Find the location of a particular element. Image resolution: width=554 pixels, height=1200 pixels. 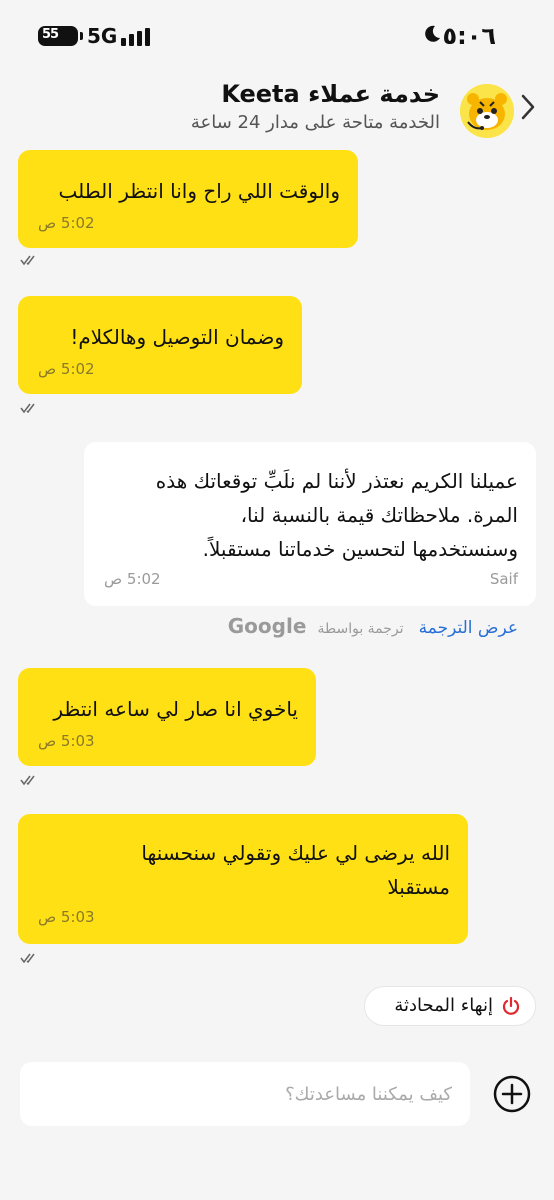

google-logo: Google is located at coordinates (267, 626).